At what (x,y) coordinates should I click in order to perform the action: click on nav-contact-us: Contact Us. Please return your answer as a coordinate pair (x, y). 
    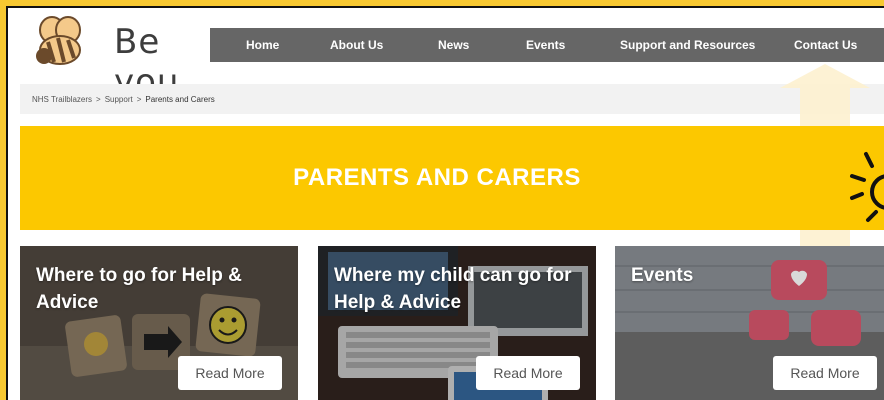
    Looking at the image, I should click on (825, 45).